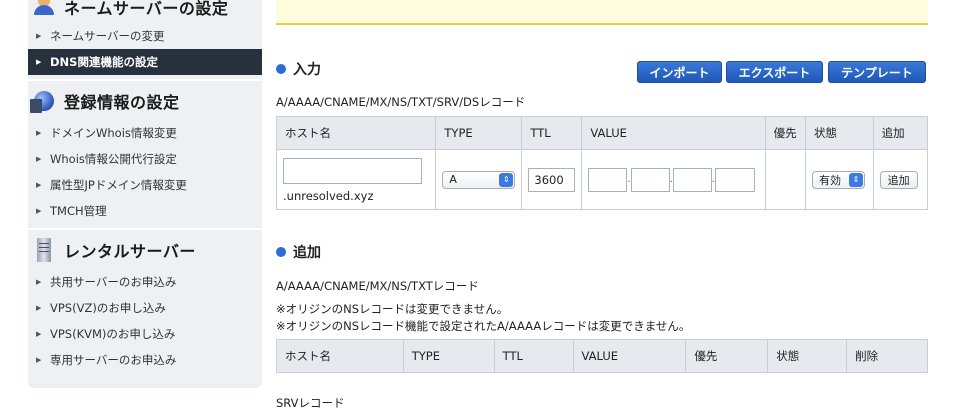  What do you see at coordinates (108, 308) in the screenshot?
I see `sidebar-item-label: VPS(VZ)のお申し込み` at bounding box center [108, 308].